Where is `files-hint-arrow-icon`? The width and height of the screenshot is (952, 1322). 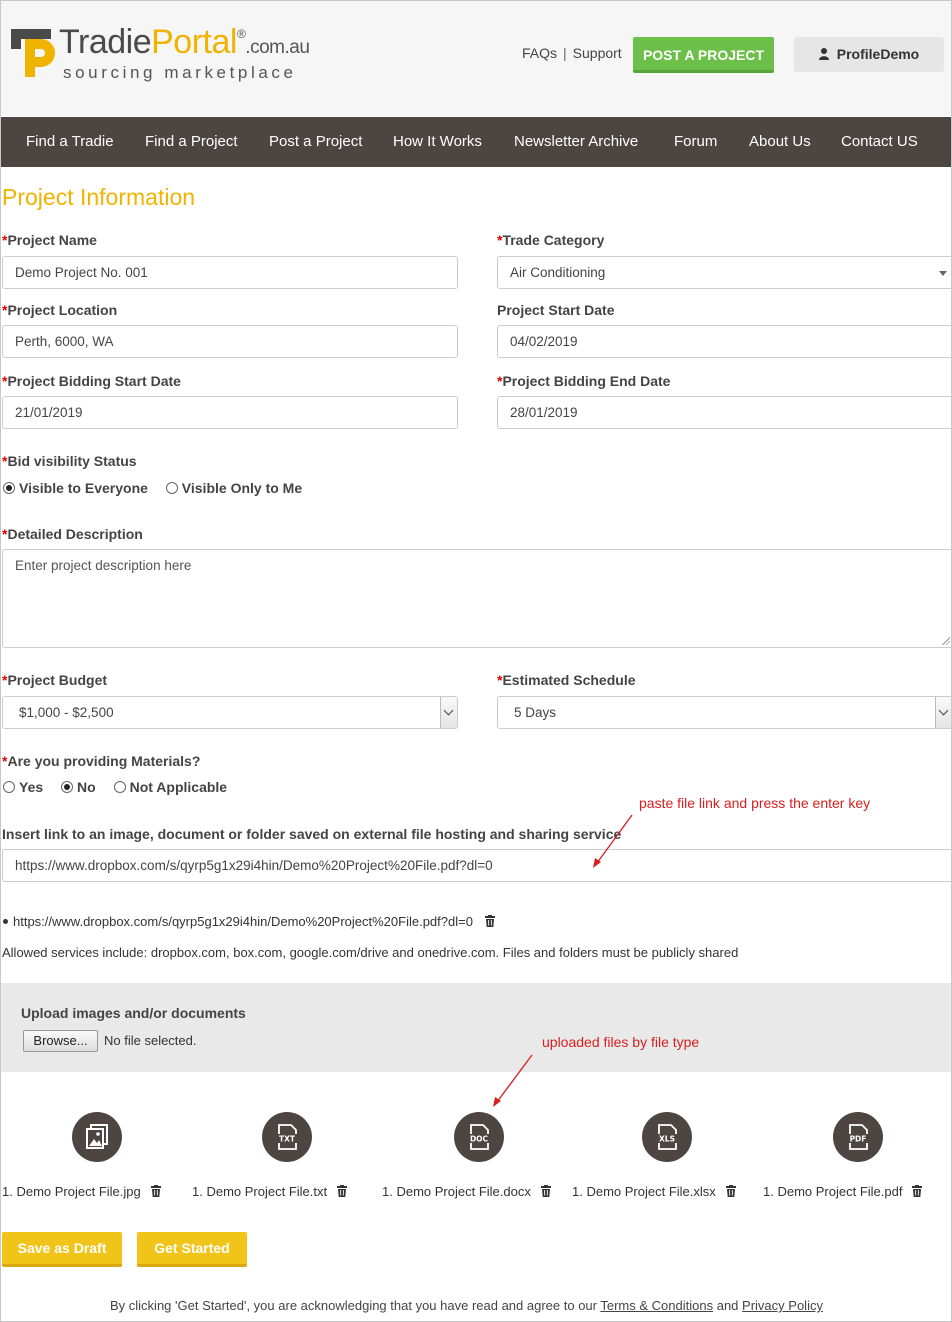
files-hint-arrow-icon is located at coordinates (513, 1080).